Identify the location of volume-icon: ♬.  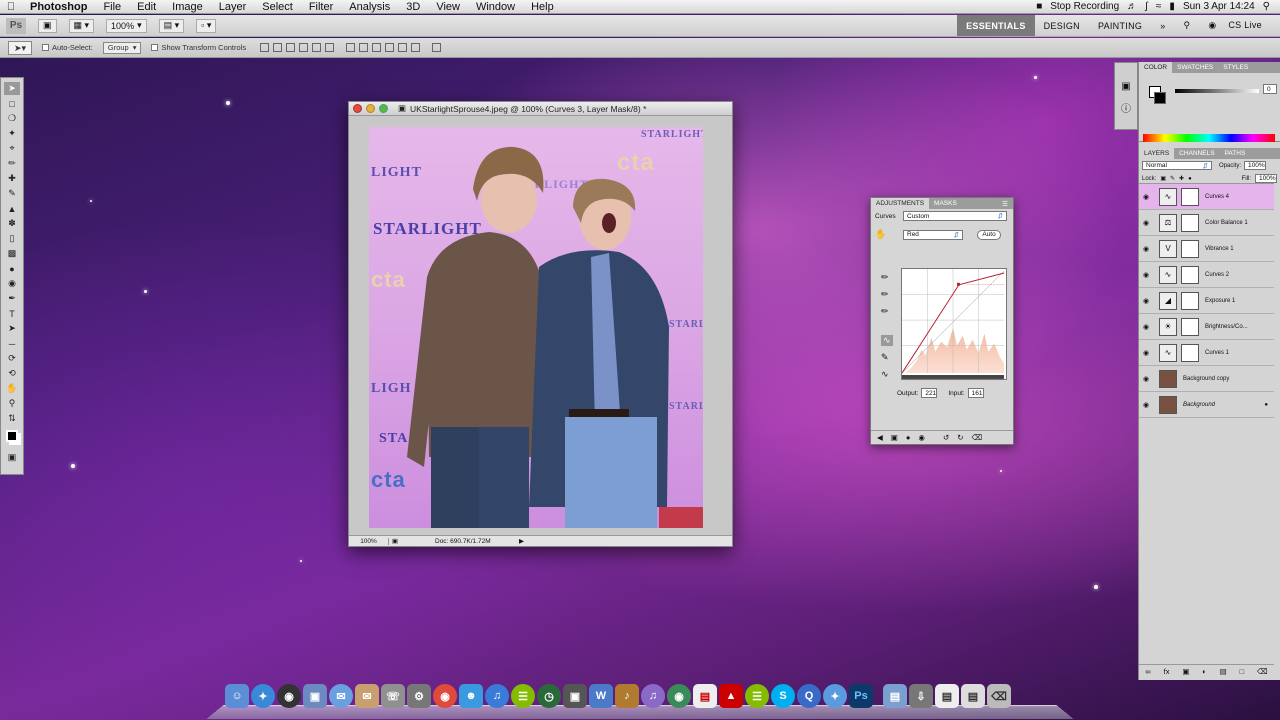
(1132, 6).